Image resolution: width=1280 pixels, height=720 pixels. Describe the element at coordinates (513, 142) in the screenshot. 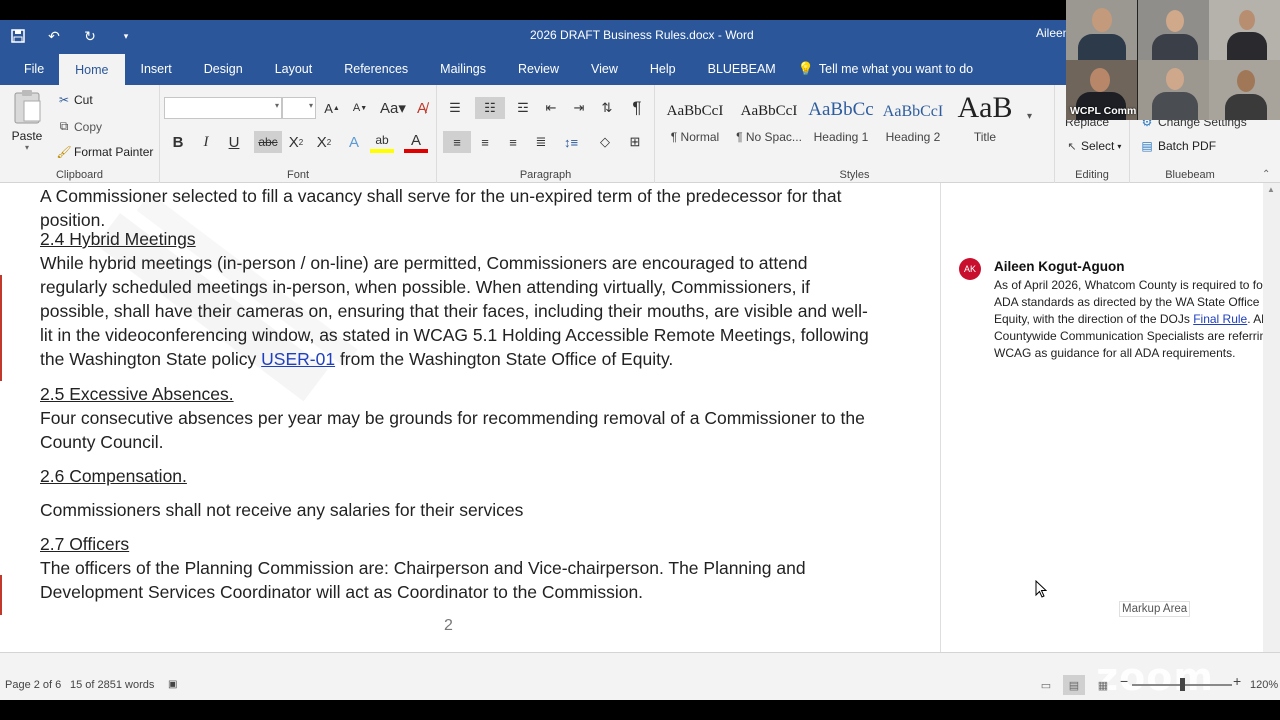

I see `align-right-icon: ≡` at that location.